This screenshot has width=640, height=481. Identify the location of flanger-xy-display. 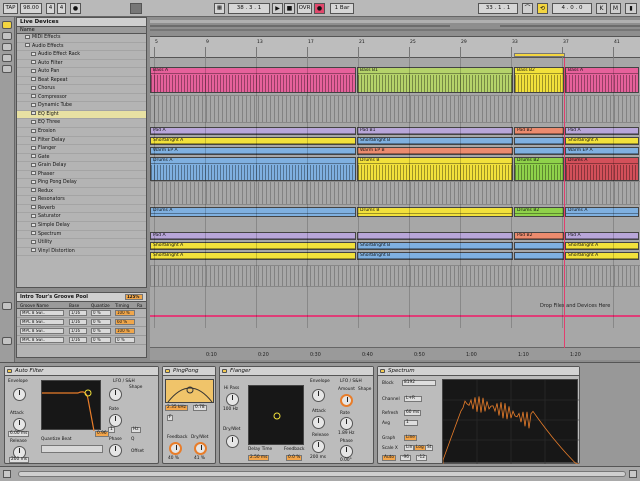
(276, 415).